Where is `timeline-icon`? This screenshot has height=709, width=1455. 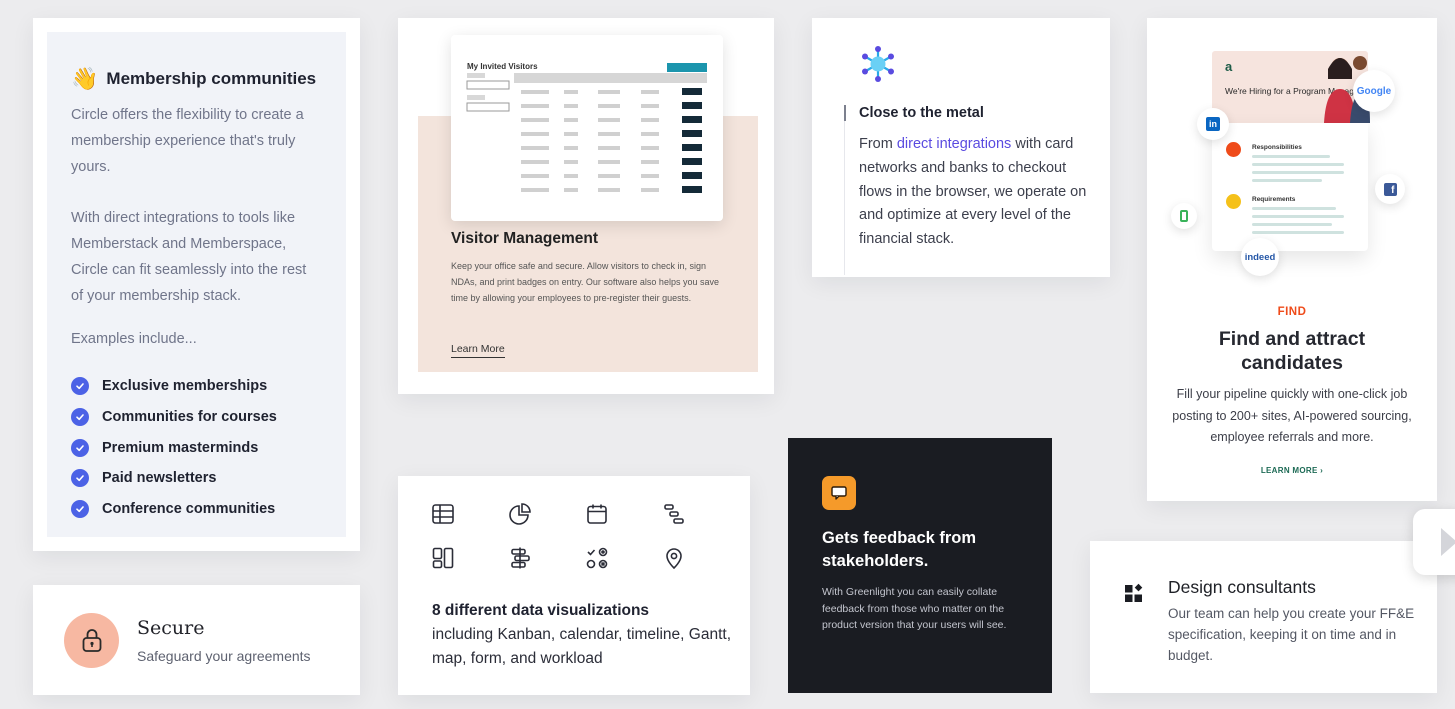 timeline-icon is located at coordinates (674, 514).